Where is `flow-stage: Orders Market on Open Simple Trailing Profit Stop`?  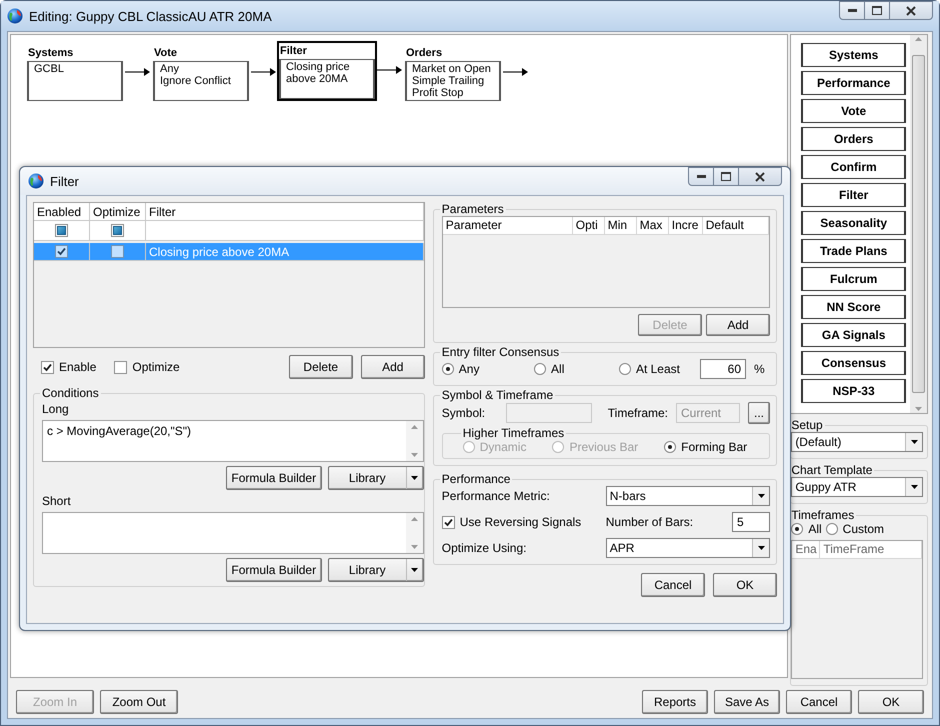 flow-stage: Orders Market on Open Simple Trailing Profit Stop is located at coordinates (453, 73).